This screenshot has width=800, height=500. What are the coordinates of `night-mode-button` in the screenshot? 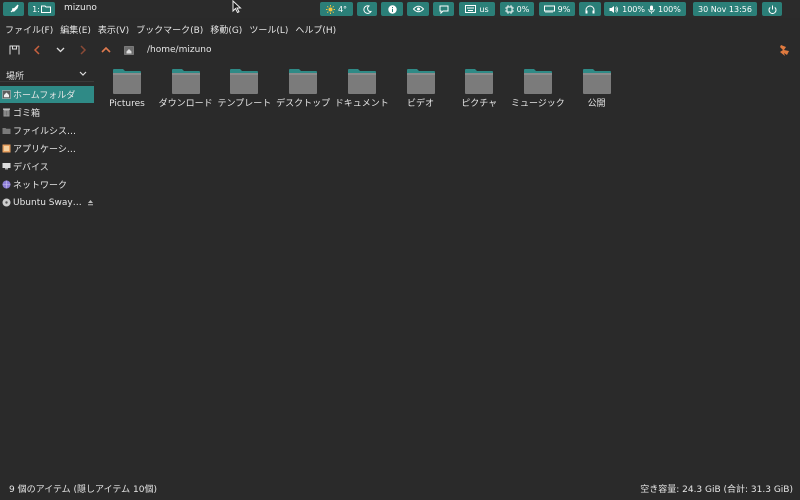 It's located at (367, 9).